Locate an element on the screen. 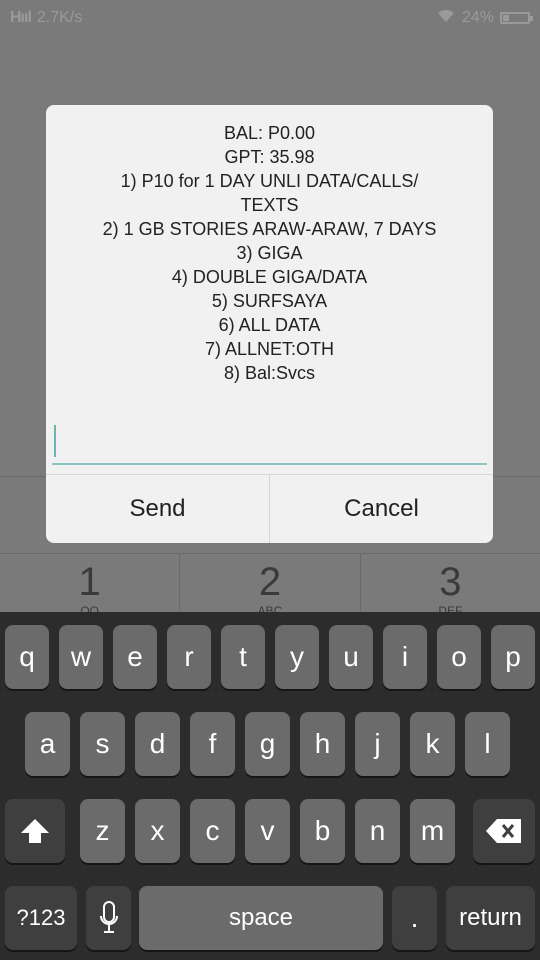  wifi-icon is located at coordinates (446, 18).